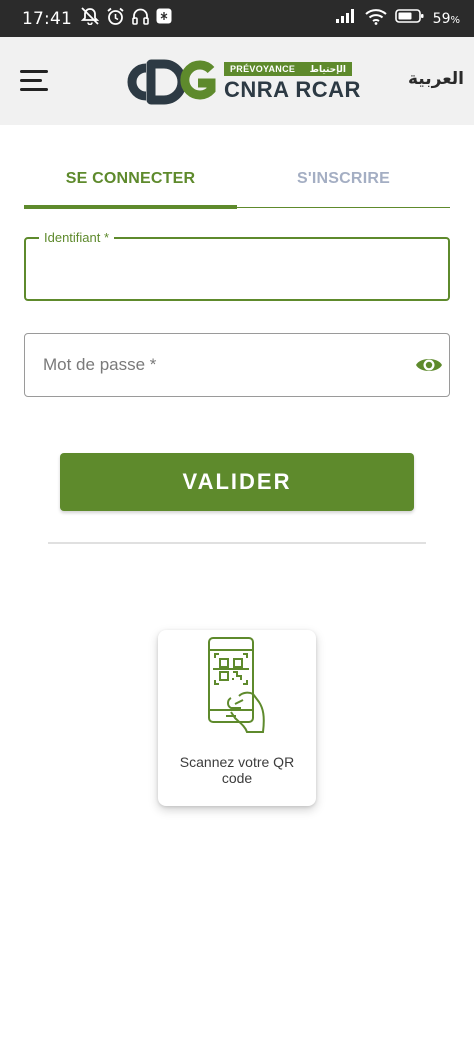  Describe the element at coordinates (126, 19) in the screenshot. I see `status-notification-icons` at that location.